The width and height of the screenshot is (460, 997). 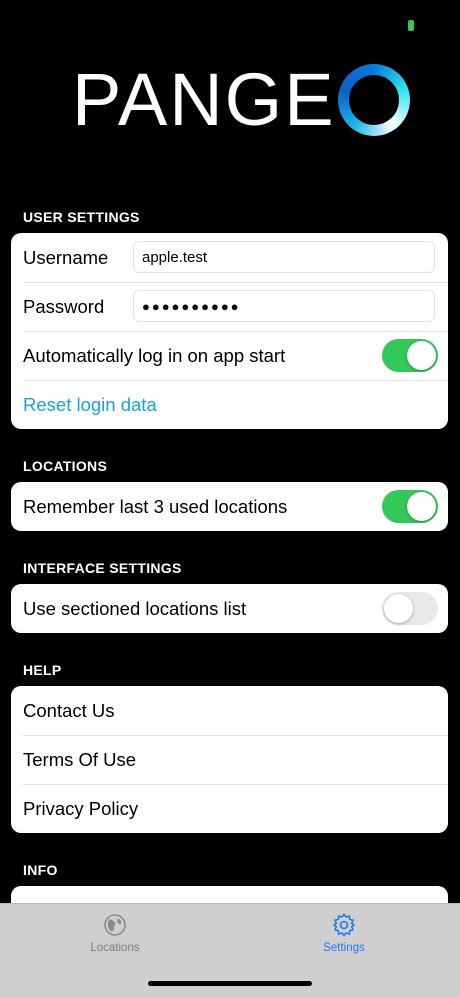 I want to click on autologin-label: Automatically log in on app start, so click(x=154, y=355).